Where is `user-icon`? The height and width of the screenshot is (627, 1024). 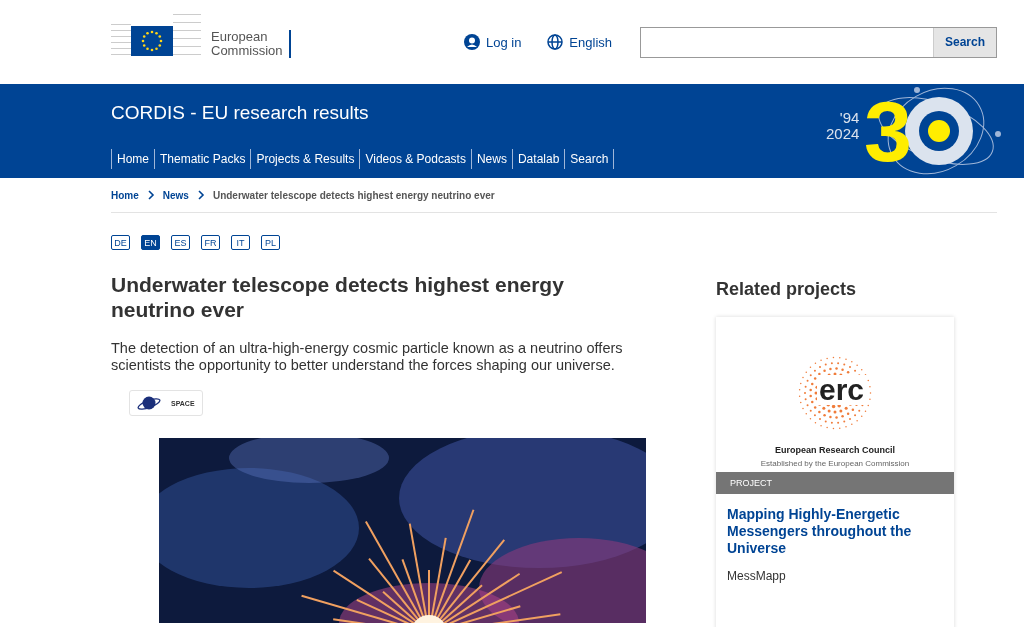
user-icon is located at coordinates (471, 42).